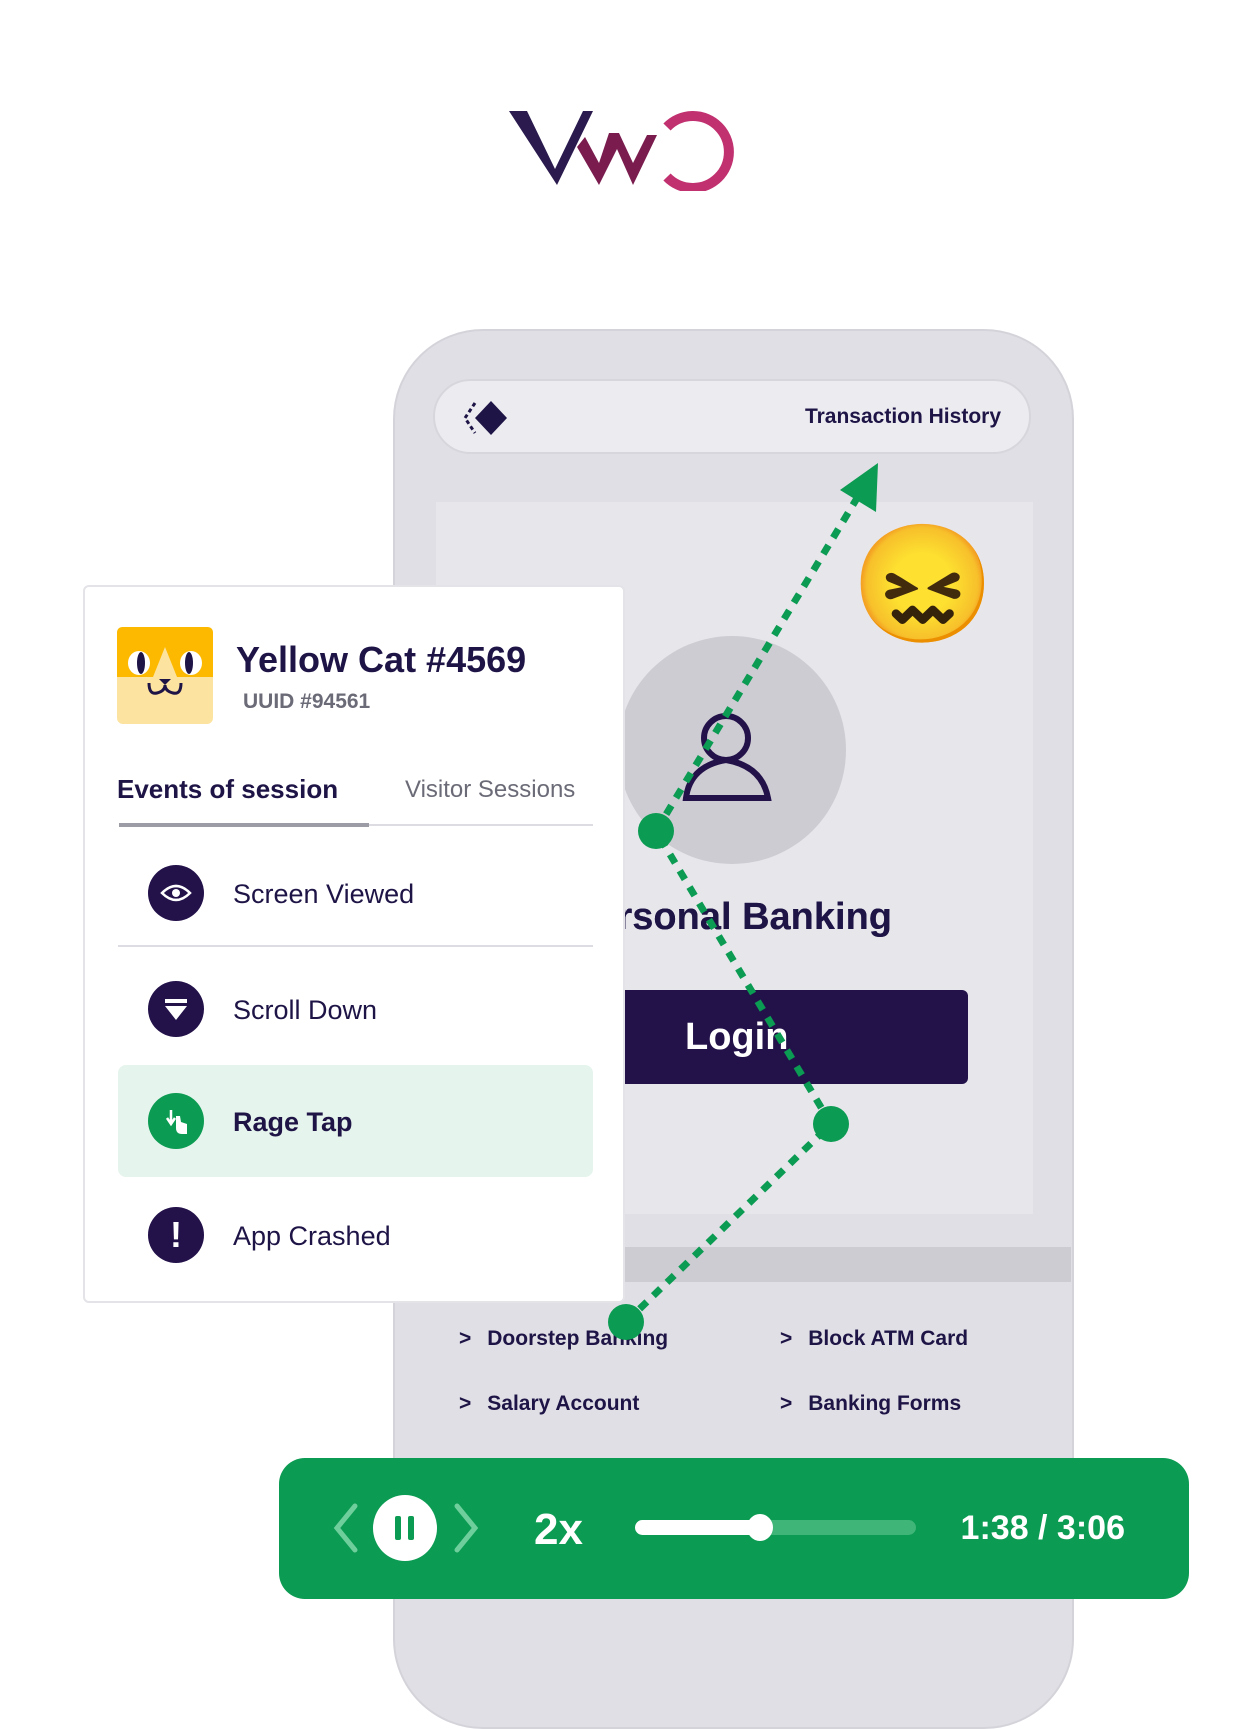 Image resolution: width=1244 pixels, height=1729 pixels. What do you see at coordinates (760, 1527) in the screenshot?
I see `progress-knob` at bounding box center [760, 1527].